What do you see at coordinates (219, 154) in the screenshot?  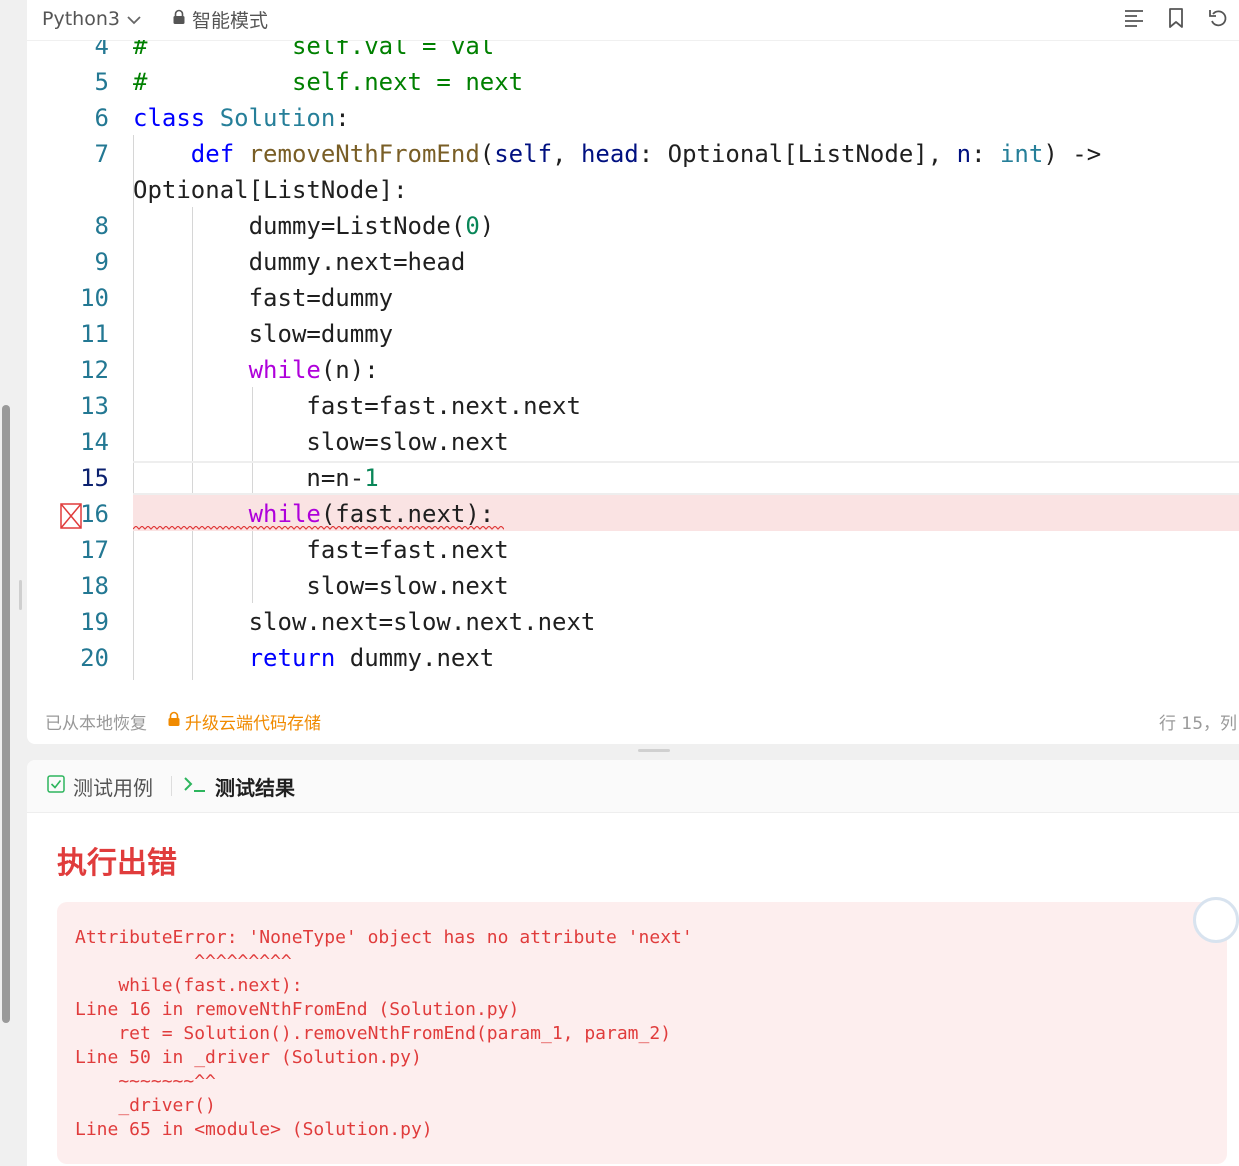 I see `code-token: def` at bounding box center [219, 154].